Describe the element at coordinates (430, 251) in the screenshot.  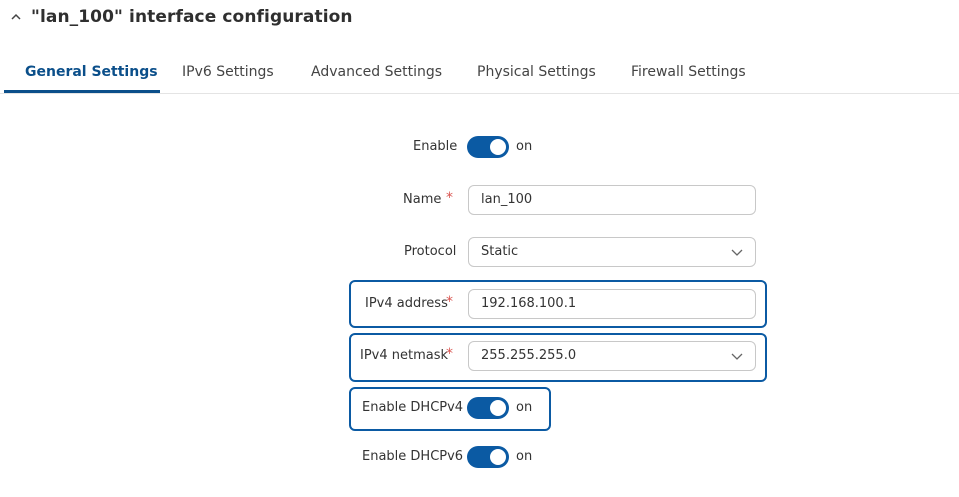
I see `protocol-label: Protocol` at that location.